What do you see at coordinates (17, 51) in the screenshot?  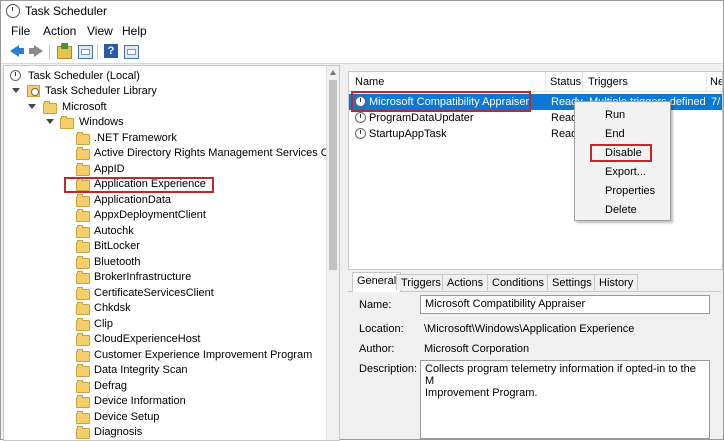 I see `back-arrow-icon` at bounding box center [17, 51].